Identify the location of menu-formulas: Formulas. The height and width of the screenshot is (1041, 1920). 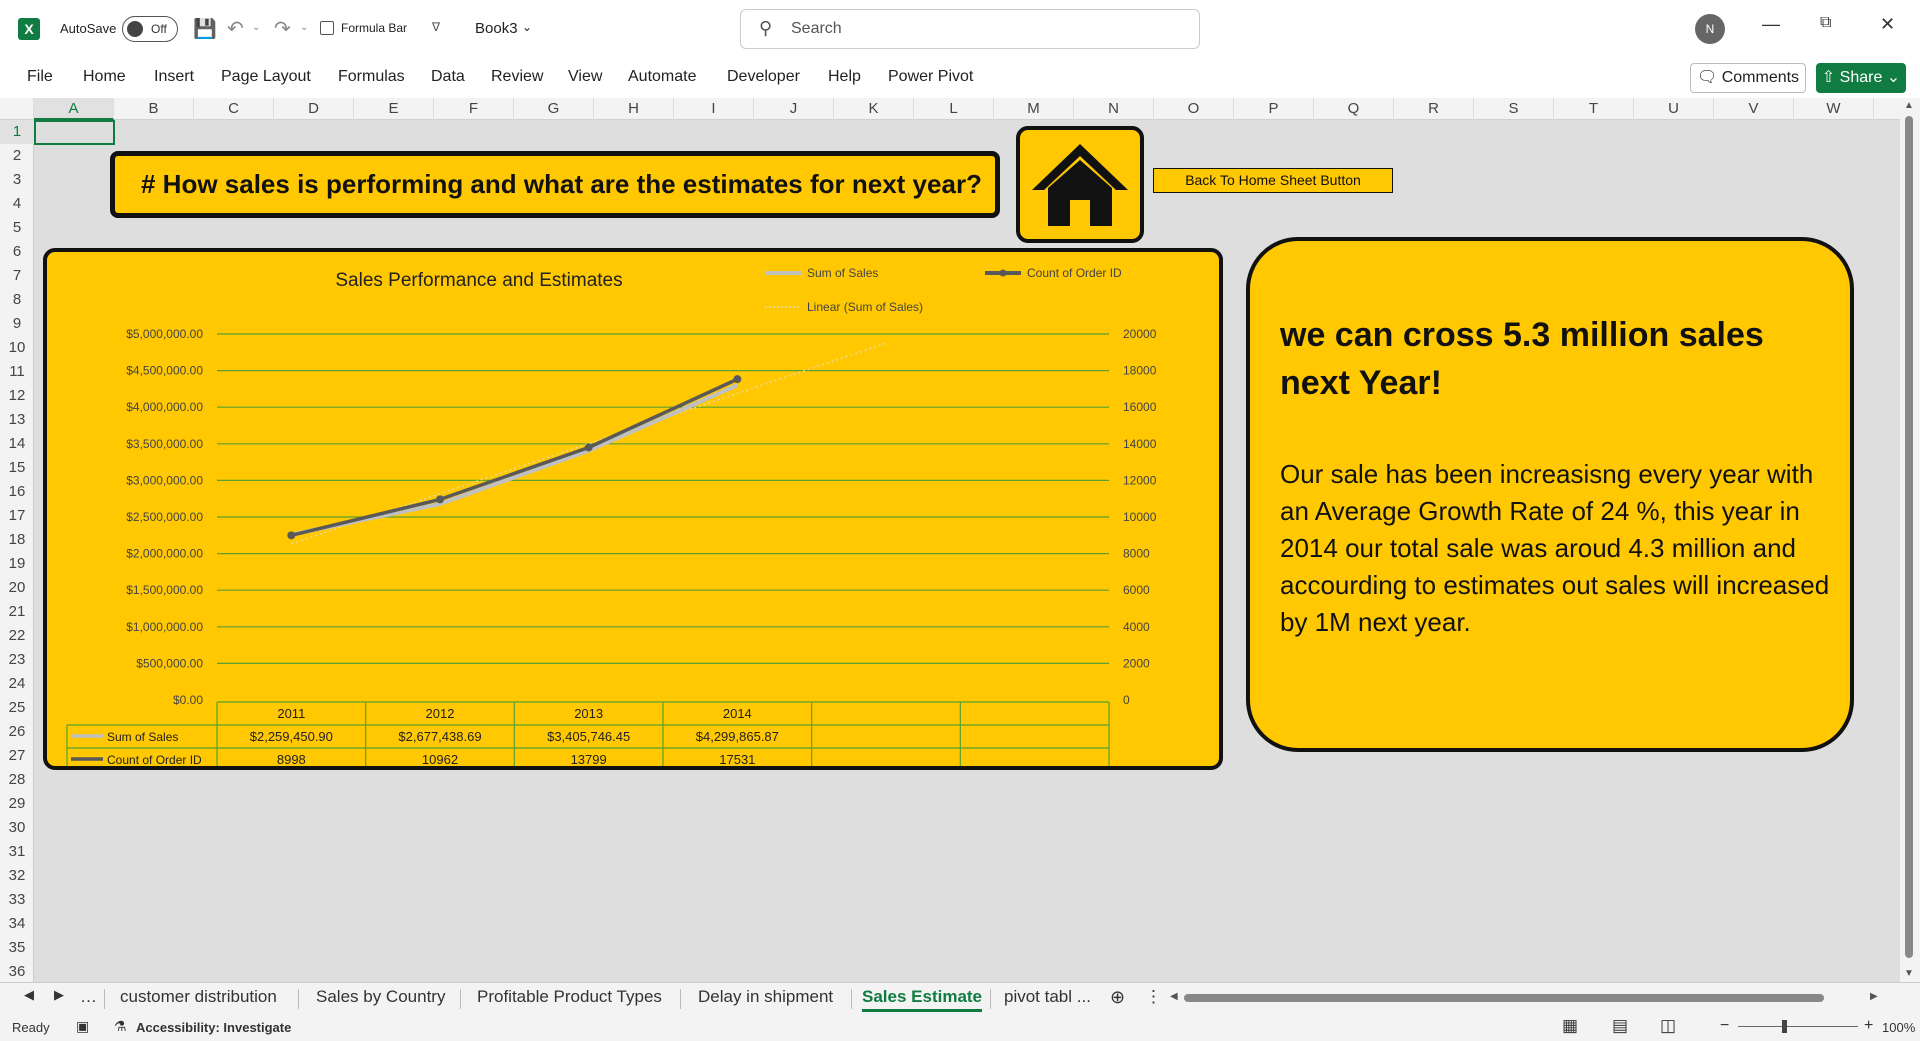
(371, 77).